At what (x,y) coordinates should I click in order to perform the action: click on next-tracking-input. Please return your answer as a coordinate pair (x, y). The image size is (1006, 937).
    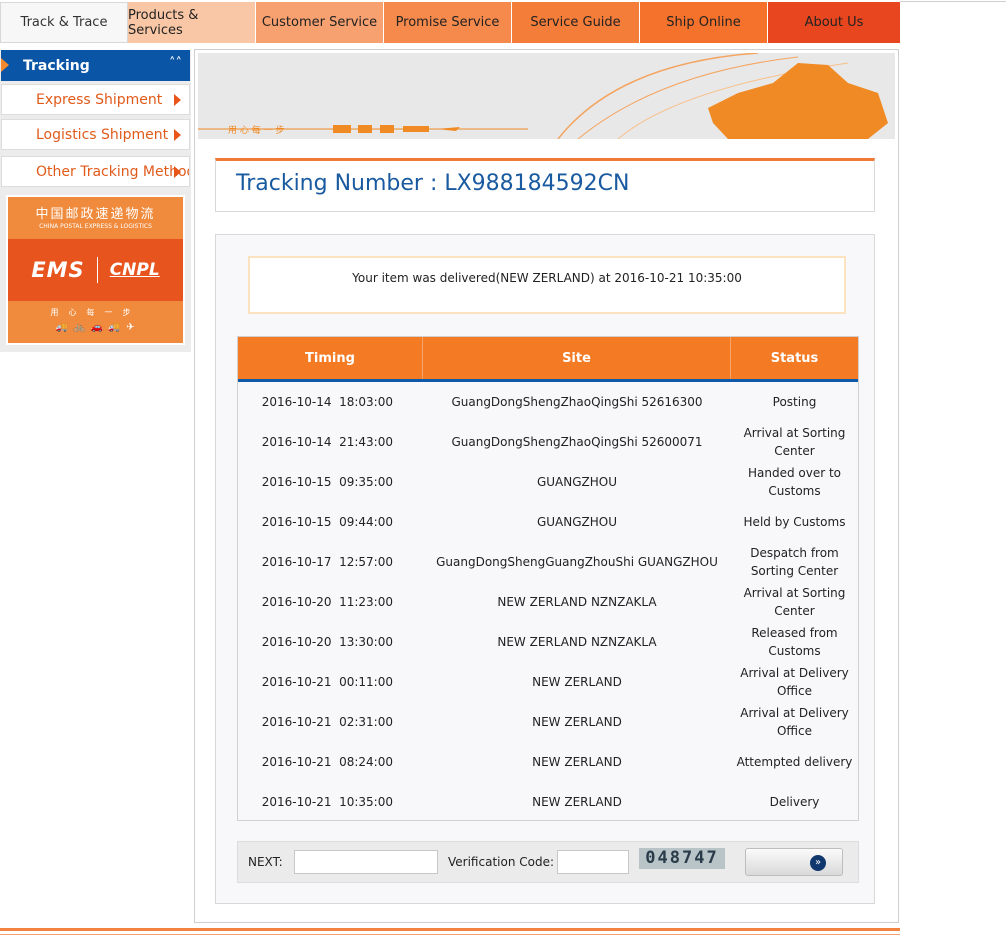
    Looking at the image, I should click on (366, 862).